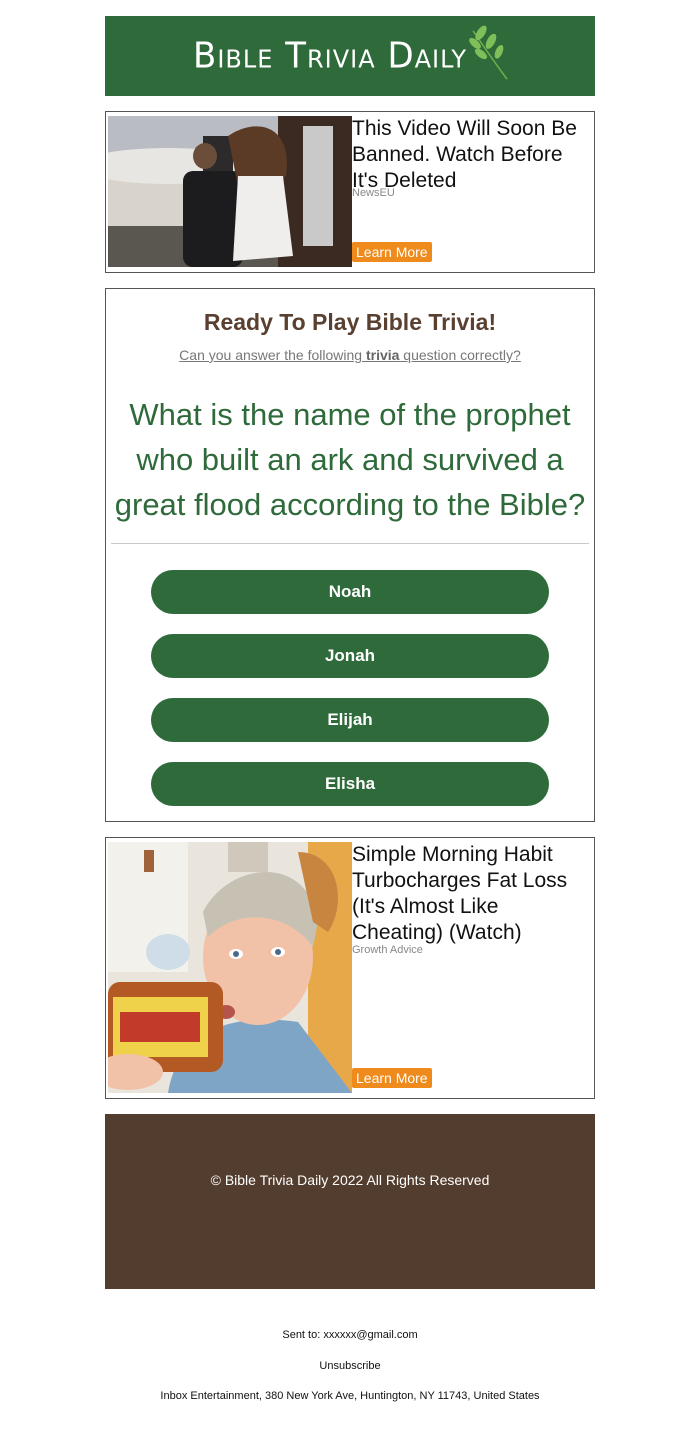 The width and height of the screenshot is (700, 1443). I want to click on ad-image-jet, so click(230, 191).